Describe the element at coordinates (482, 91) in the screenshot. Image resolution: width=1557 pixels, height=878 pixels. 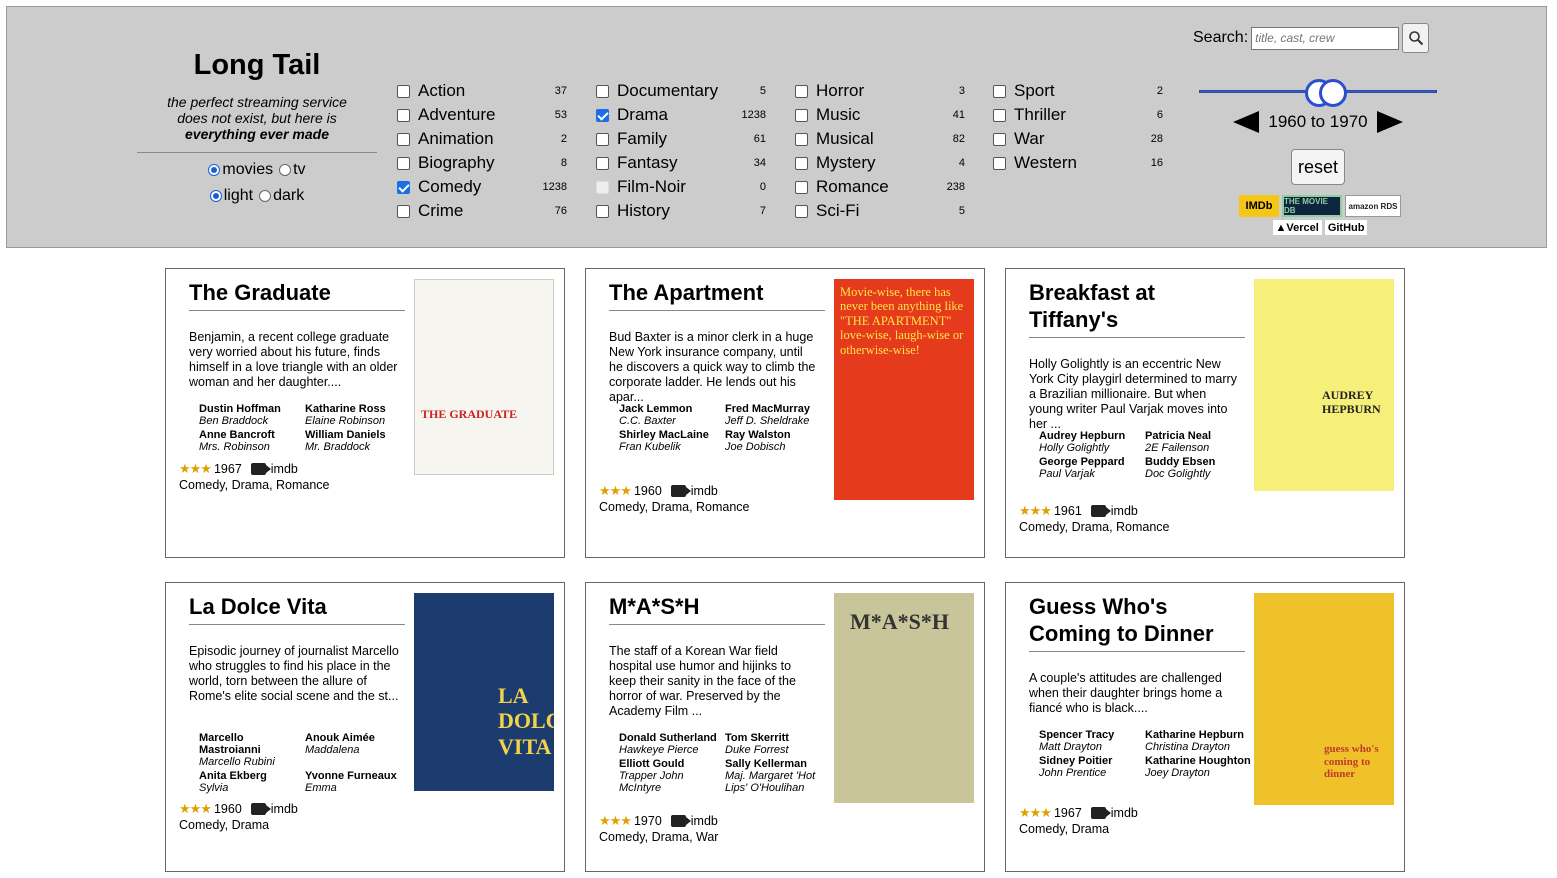
I see `genre-option-action: Action 37` at that location.